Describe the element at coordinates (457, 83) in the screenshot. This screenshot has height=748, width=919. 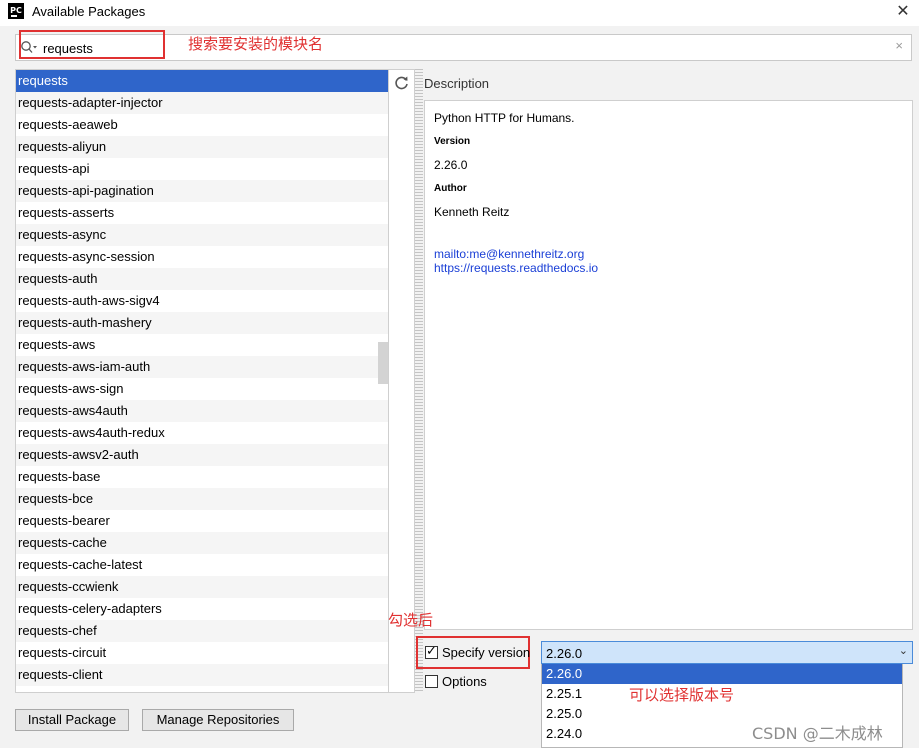
I see `description-label: Description` at that location.